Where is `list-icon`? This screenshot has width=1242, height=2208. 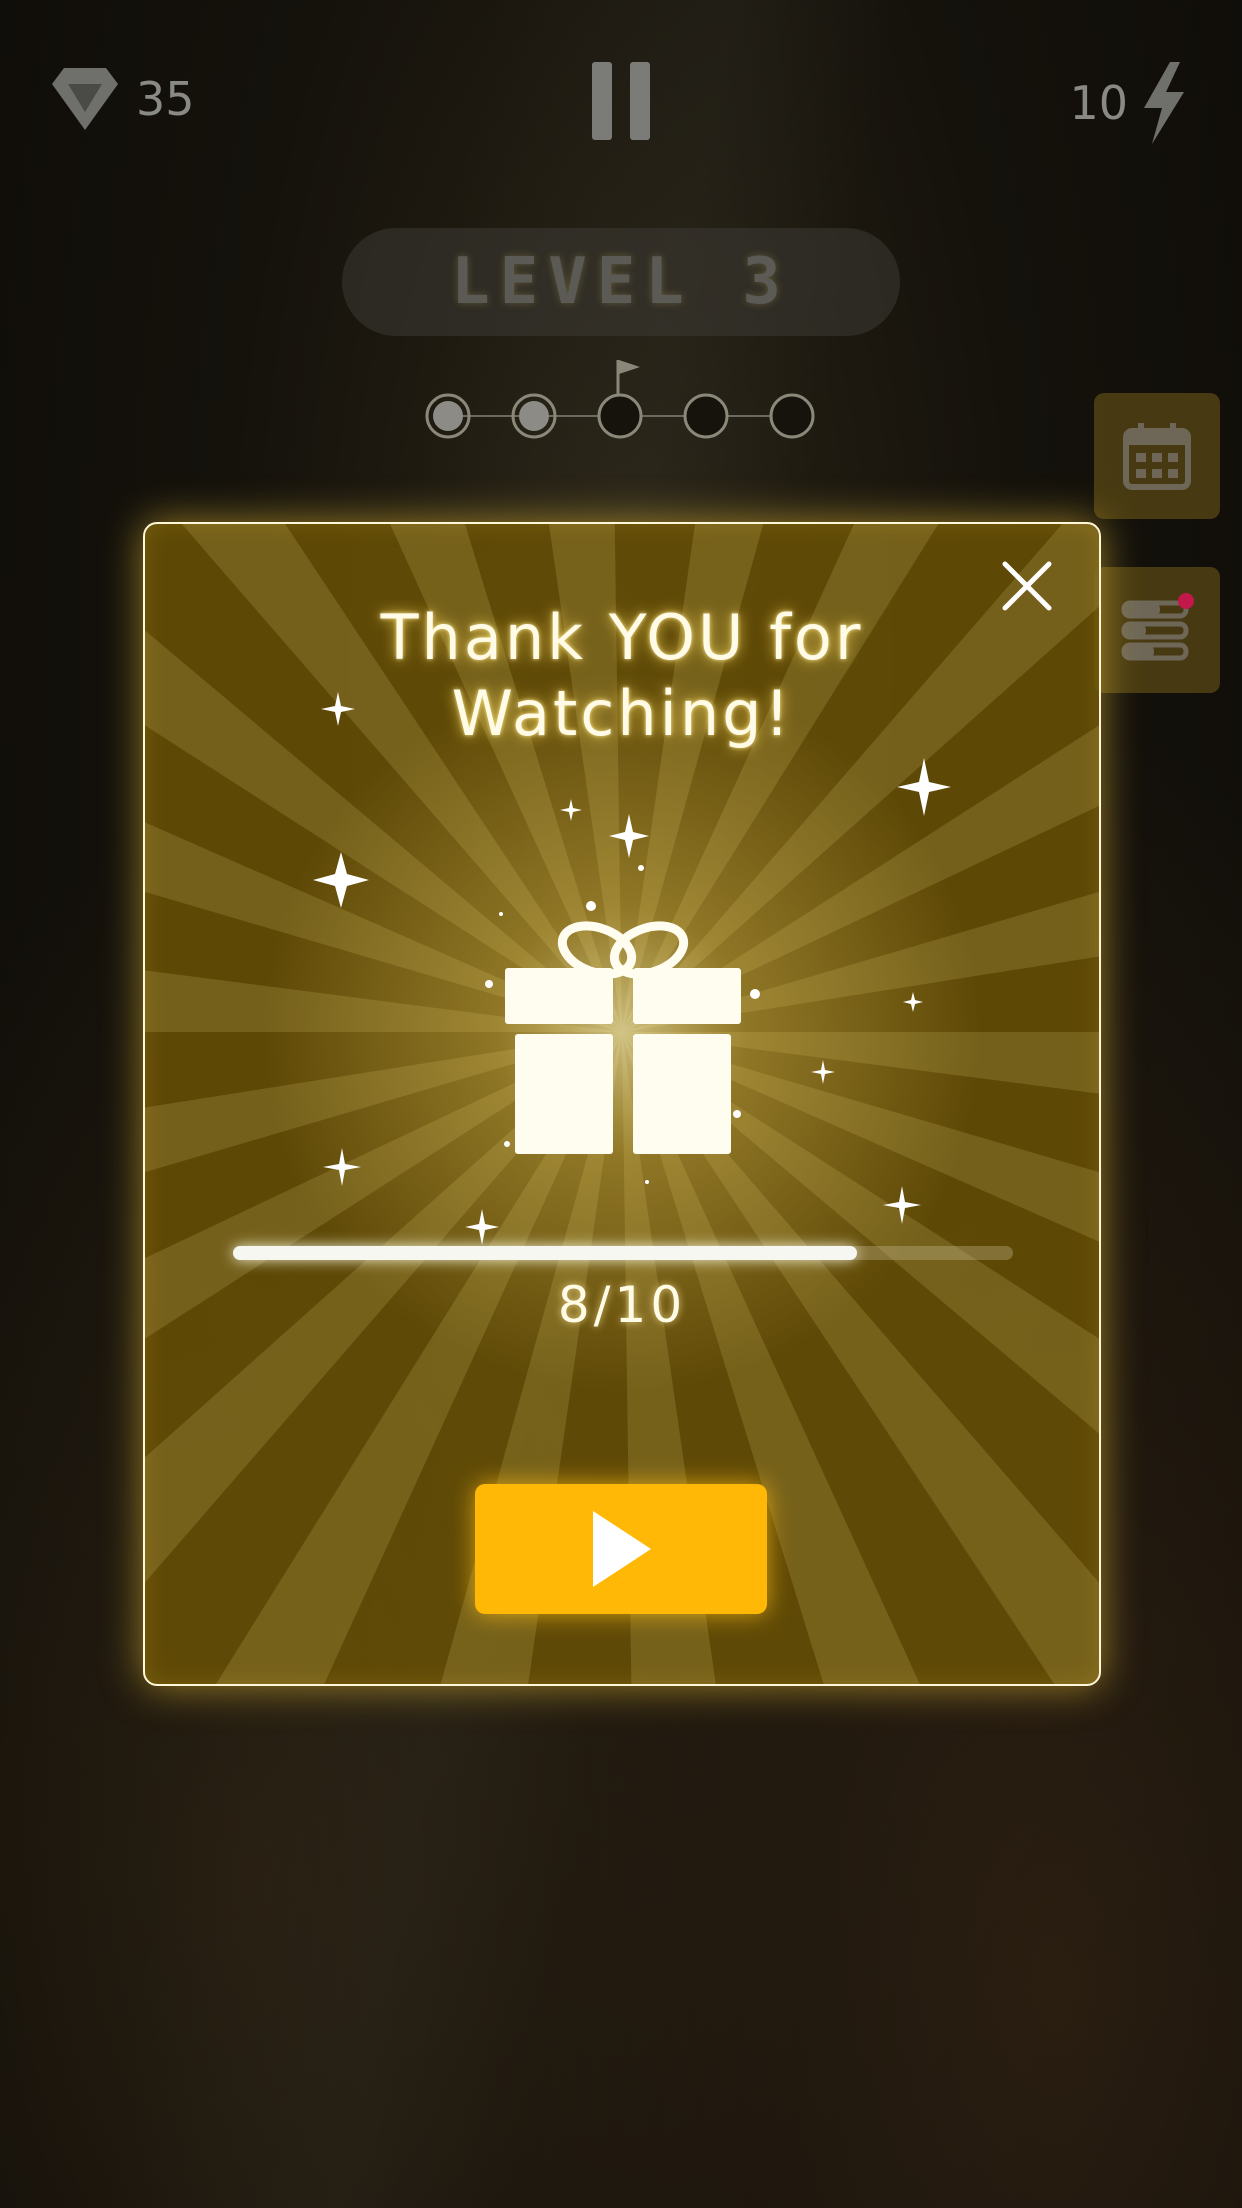
list-icon is located at coordinates (1157, 627).